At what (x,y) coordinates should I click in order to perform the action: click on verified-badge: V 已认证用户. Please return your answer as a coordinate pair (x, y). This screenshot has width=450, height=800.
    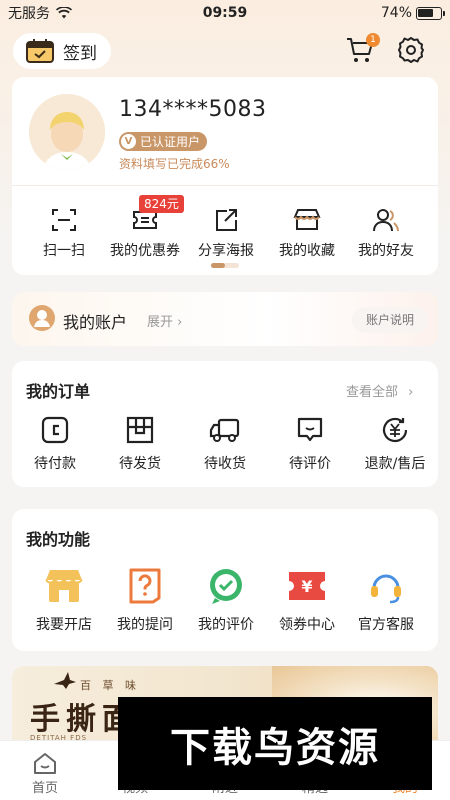
    Looking at the image, I should click on (163, 141).